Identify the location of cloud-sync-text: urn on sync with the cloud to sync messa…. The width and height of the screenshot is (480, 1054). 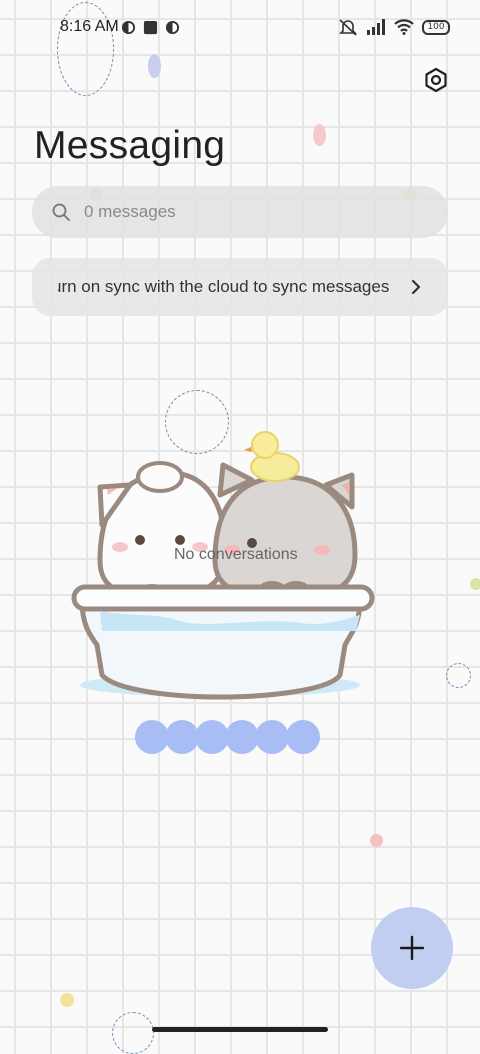
(224, 286).